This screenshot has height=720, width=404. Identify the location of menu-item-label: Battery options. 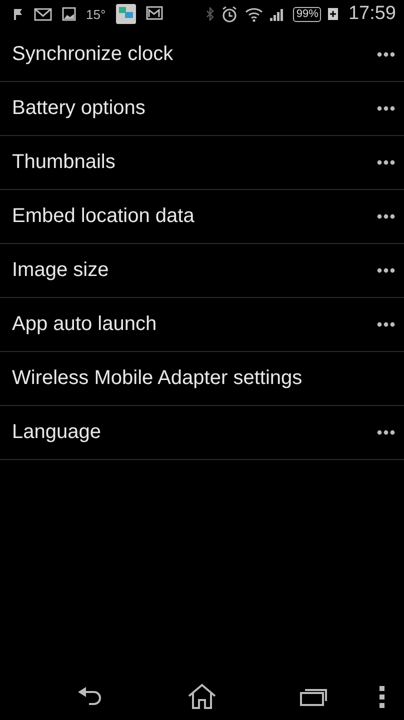
(79, 108).